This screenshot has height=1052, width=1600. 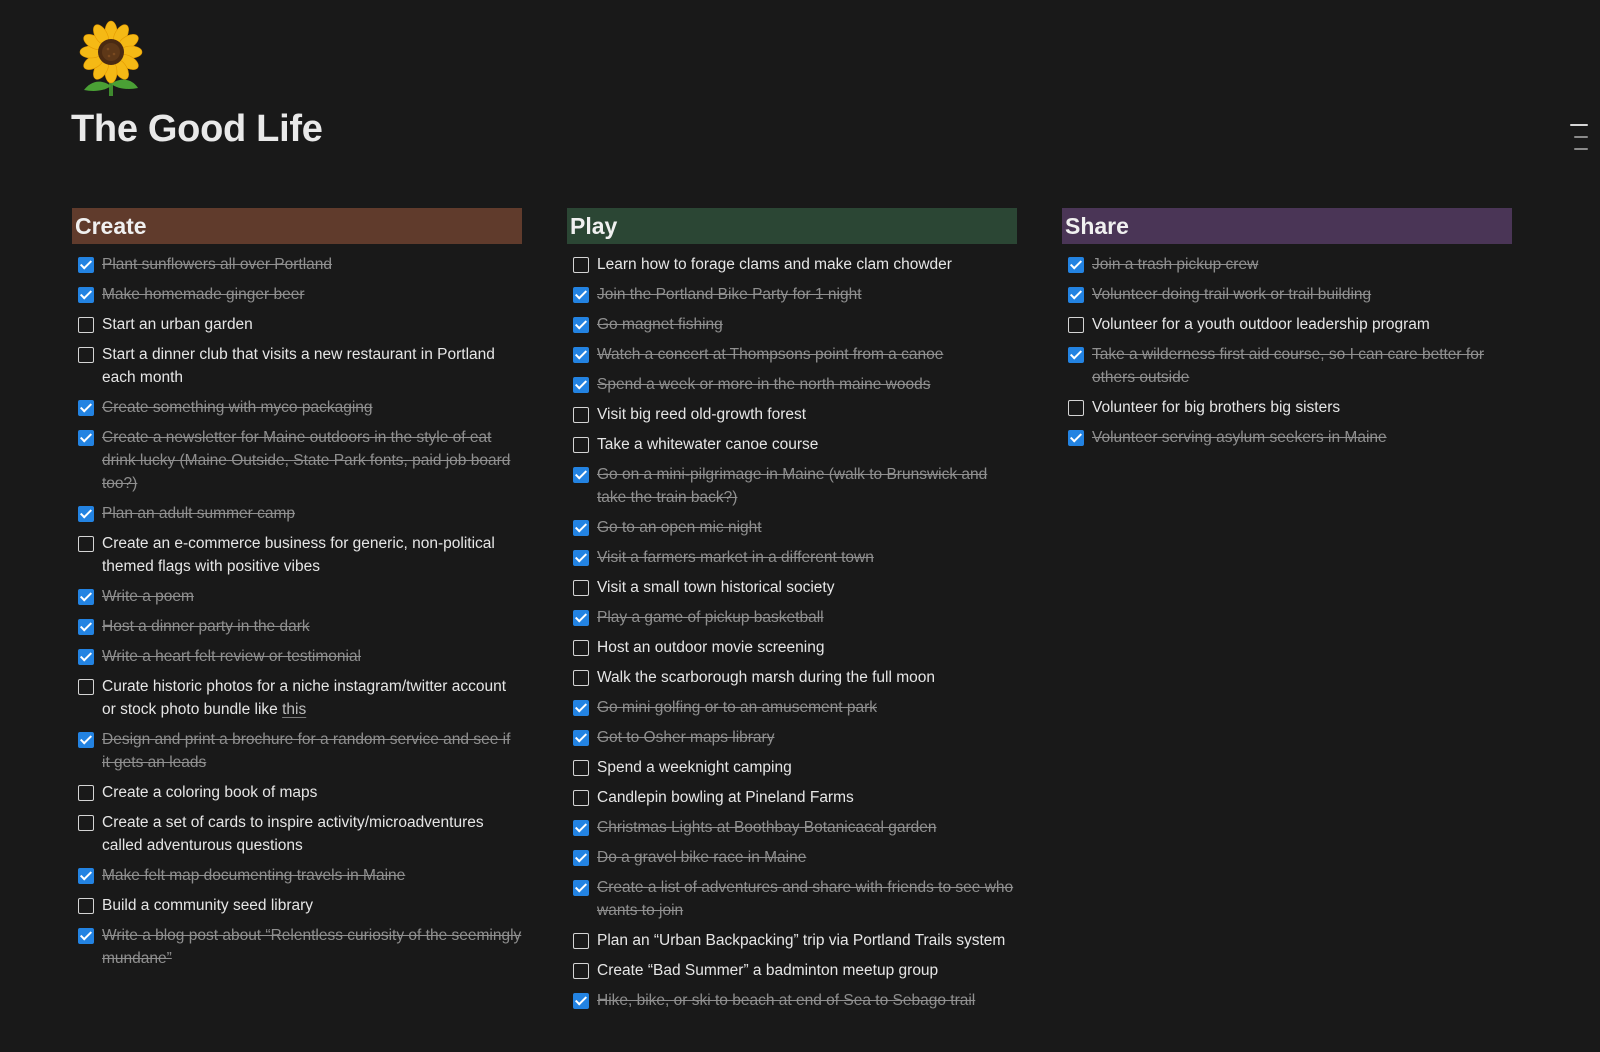 I want to click on todo-text: Host an outdoor movie screening, so click(x=807, y=647).